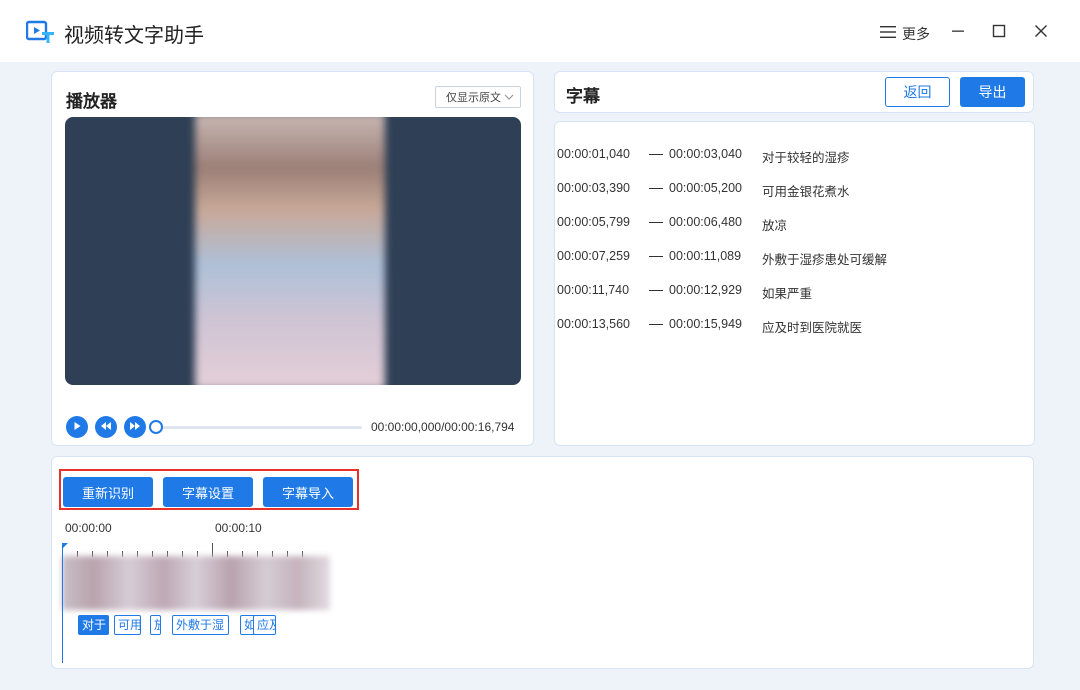 Image resolution: width=1080 pixels, height=690 pixels. Describe the element at coordinates (290, 251) in the screenshot. I see `video-frame-image` at that location.